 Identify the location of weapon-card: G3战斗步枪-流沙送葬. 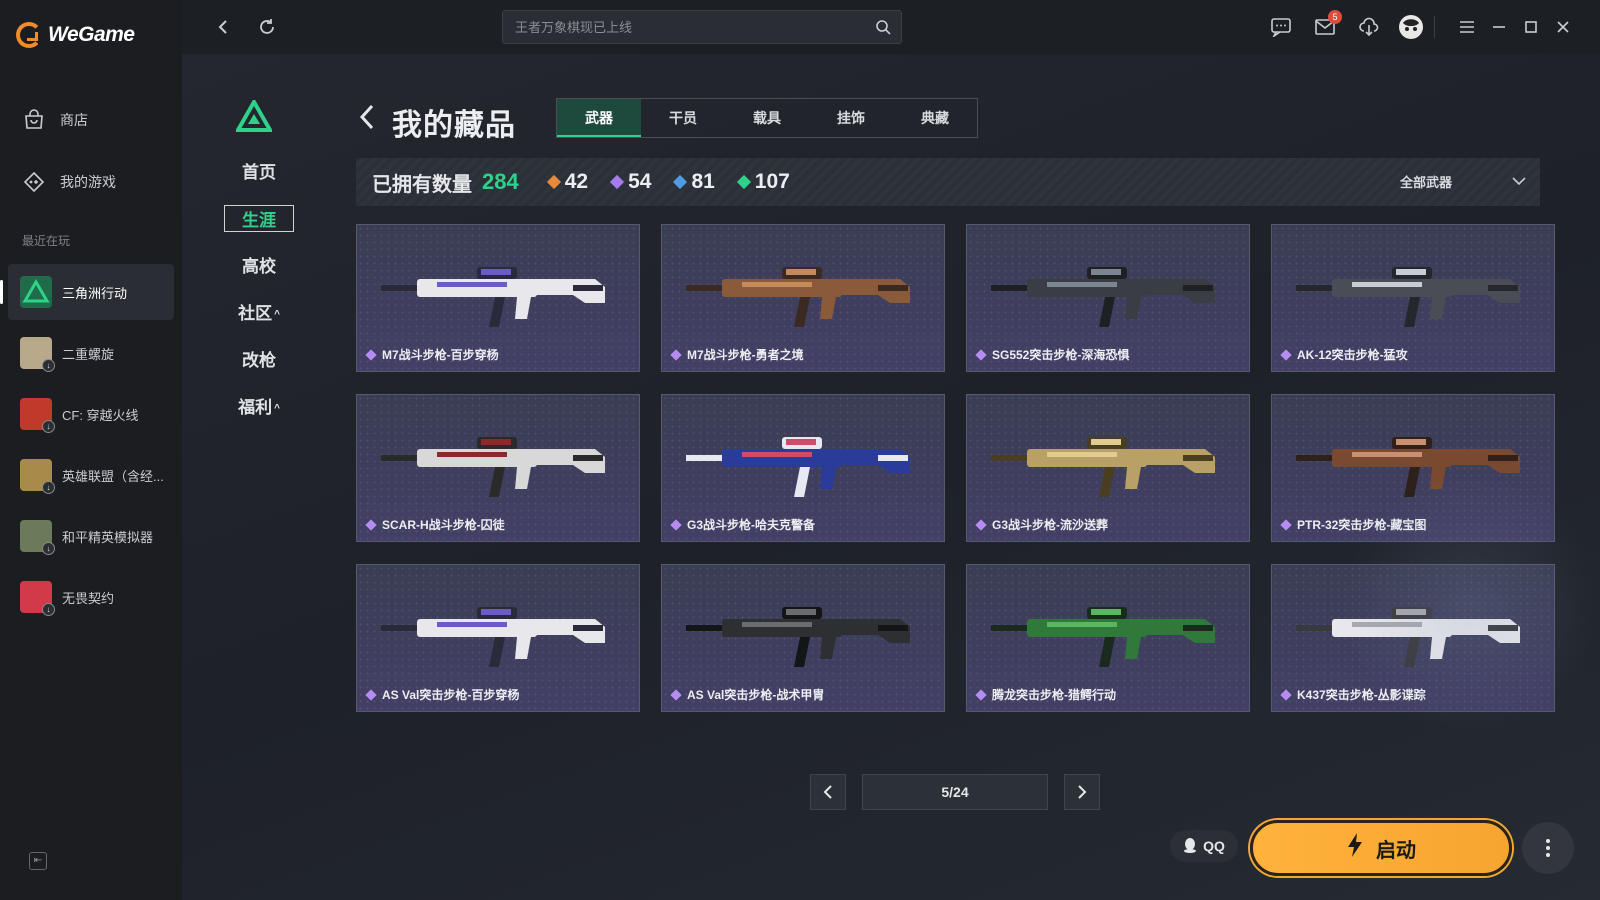
(1108, 468).